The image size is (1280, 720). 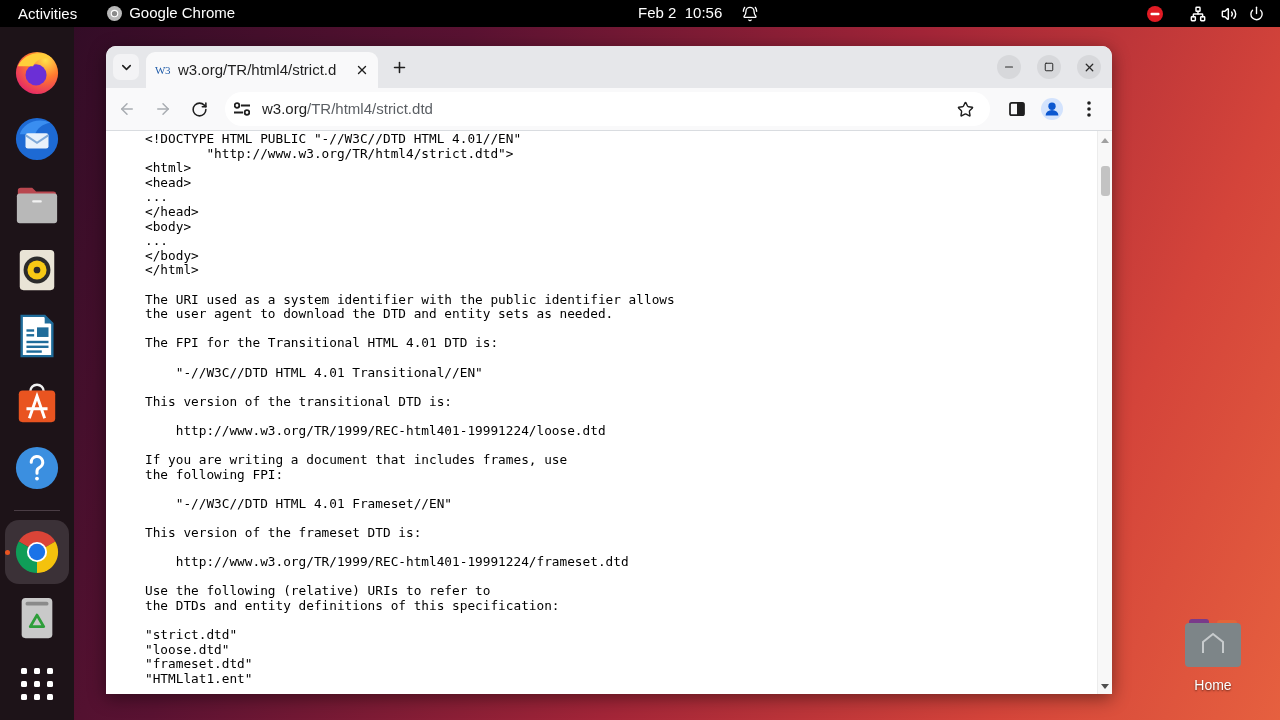 What do you see at coordinates (126, 67) in the screenshot?
I see `tab-search-button` at bounding box center [126, 67].